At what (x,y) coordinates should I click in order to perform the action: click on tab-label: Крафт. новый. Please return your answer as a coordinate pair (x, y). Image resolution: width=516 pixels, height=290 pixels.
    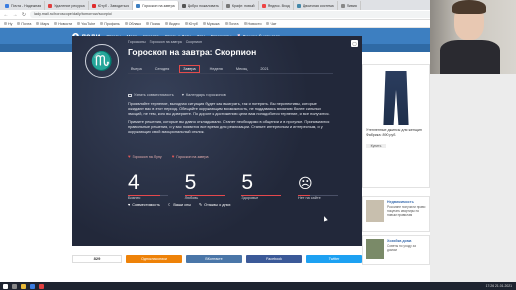
    Looking at the image, I should click on (243, 5).